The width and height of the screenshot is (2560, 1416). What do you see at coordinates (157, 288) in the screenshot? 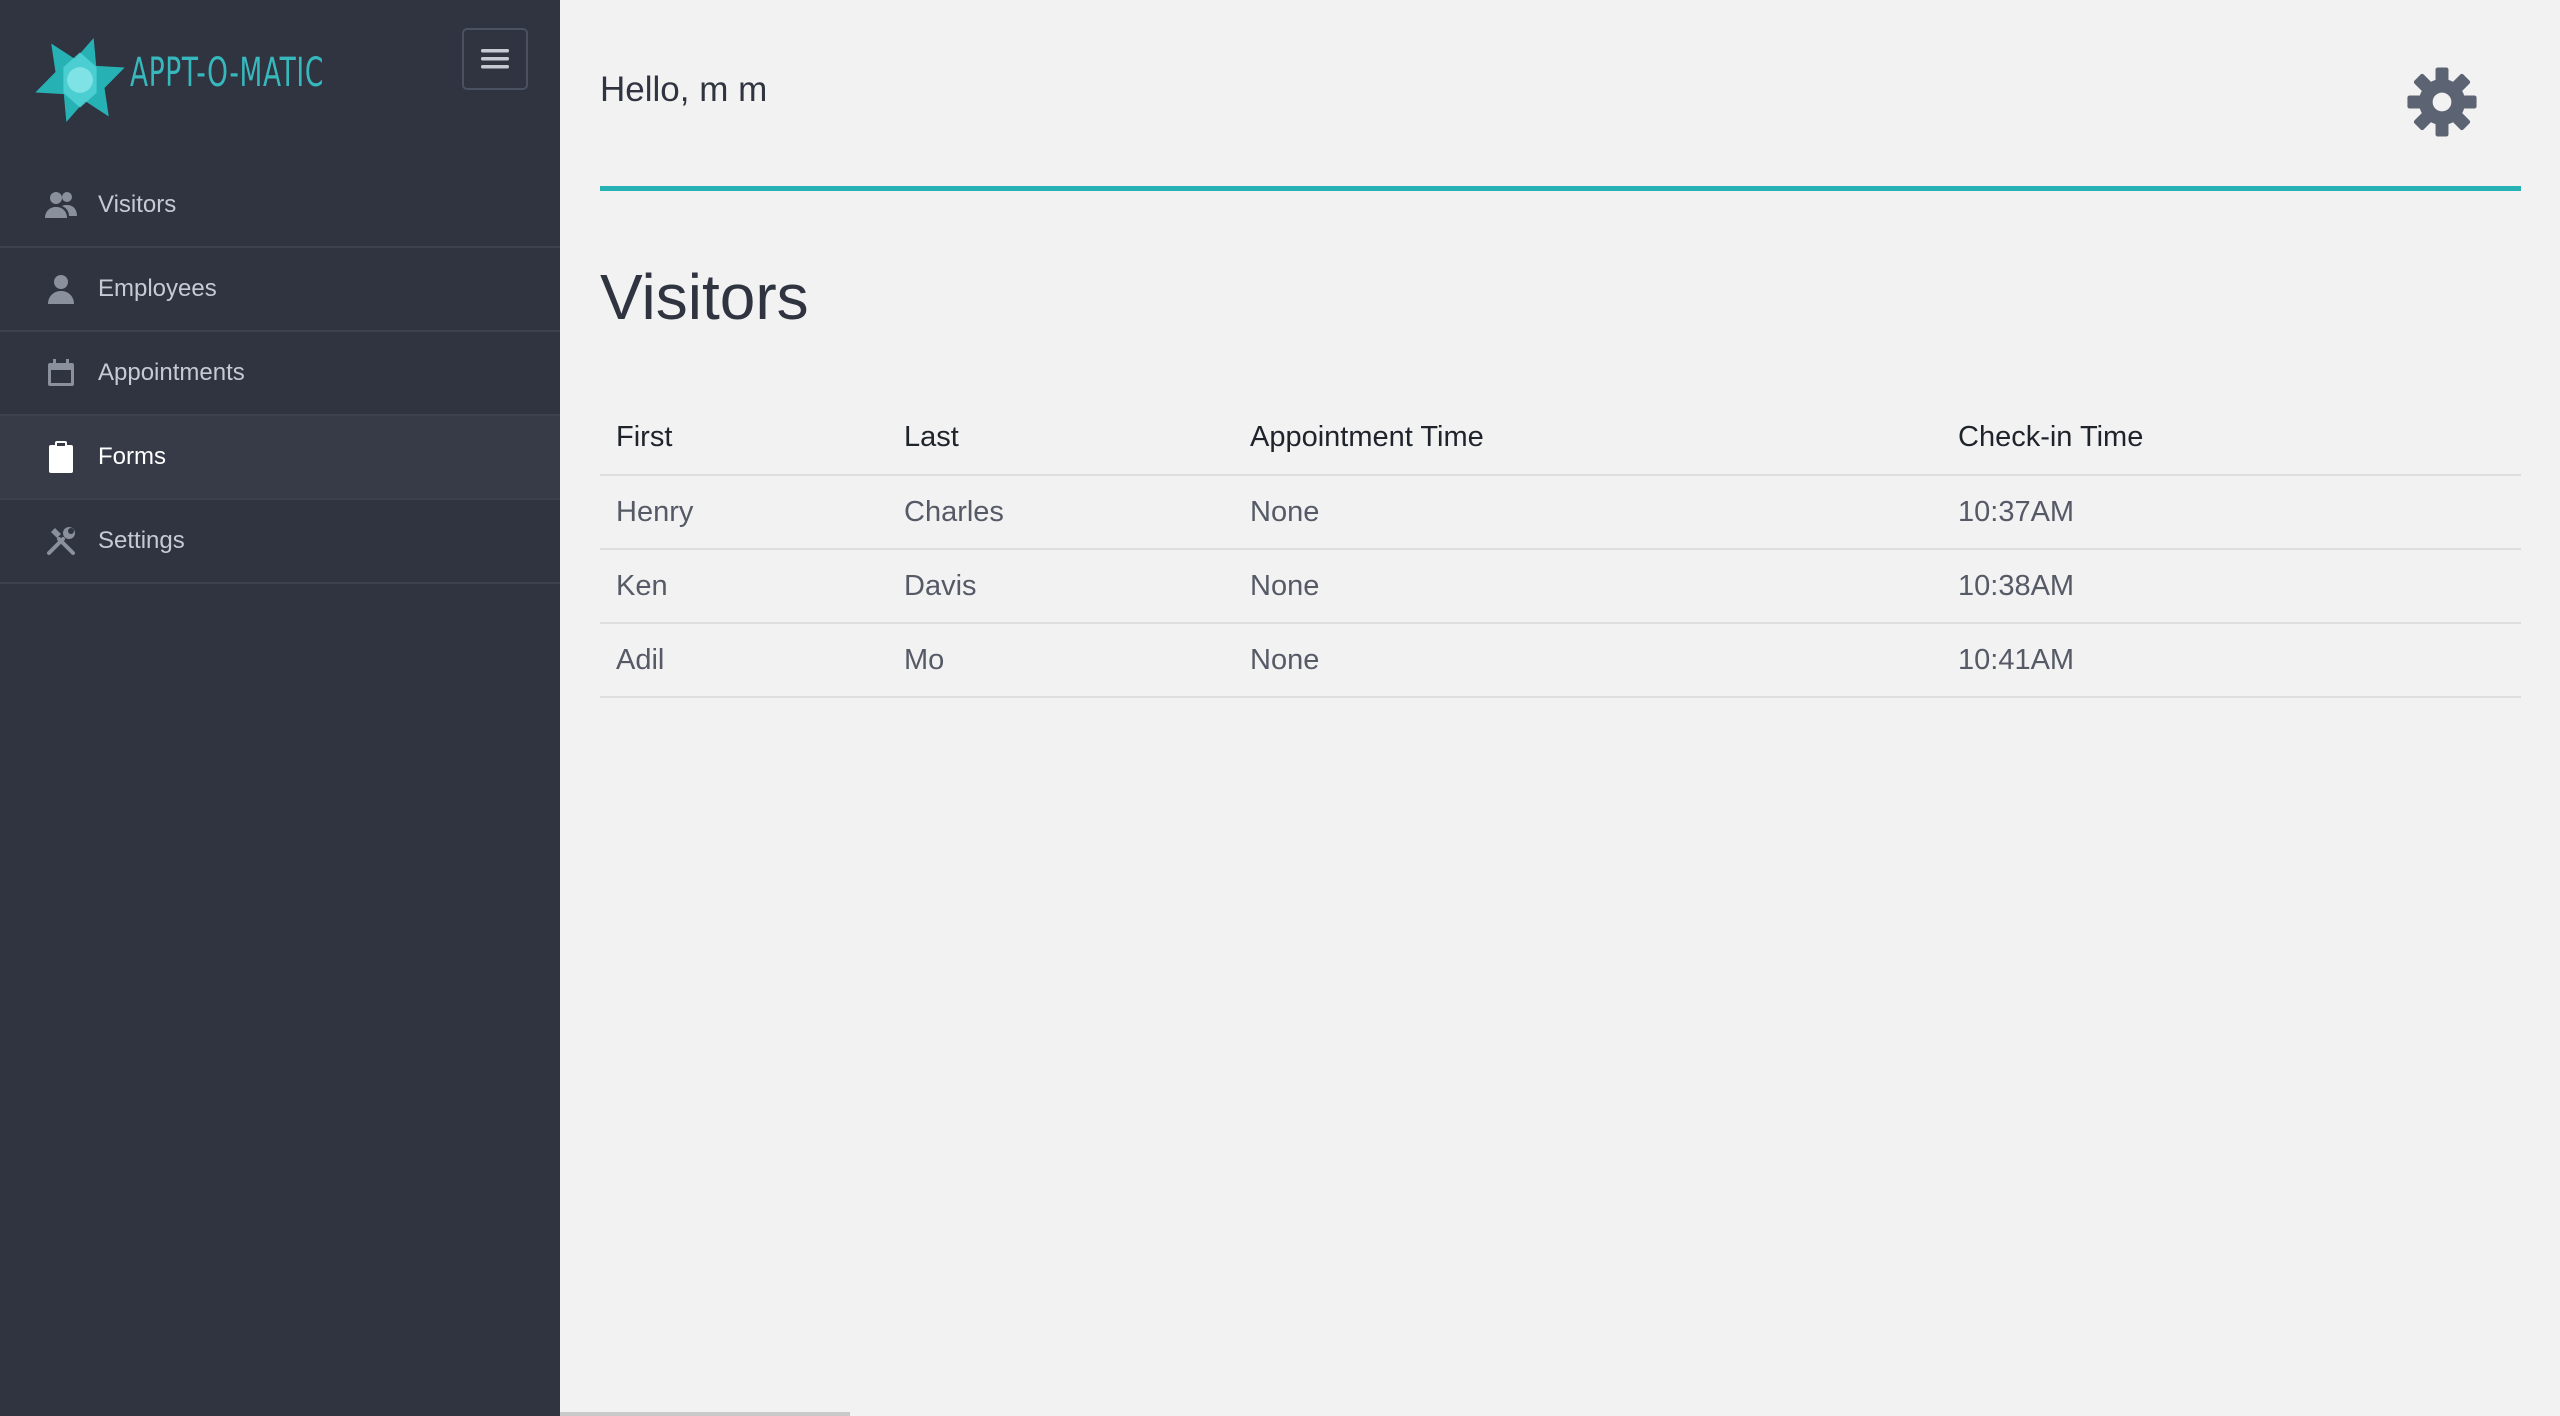
I see `sidebar-item-label: Employees` at bounding box center [157, 288].